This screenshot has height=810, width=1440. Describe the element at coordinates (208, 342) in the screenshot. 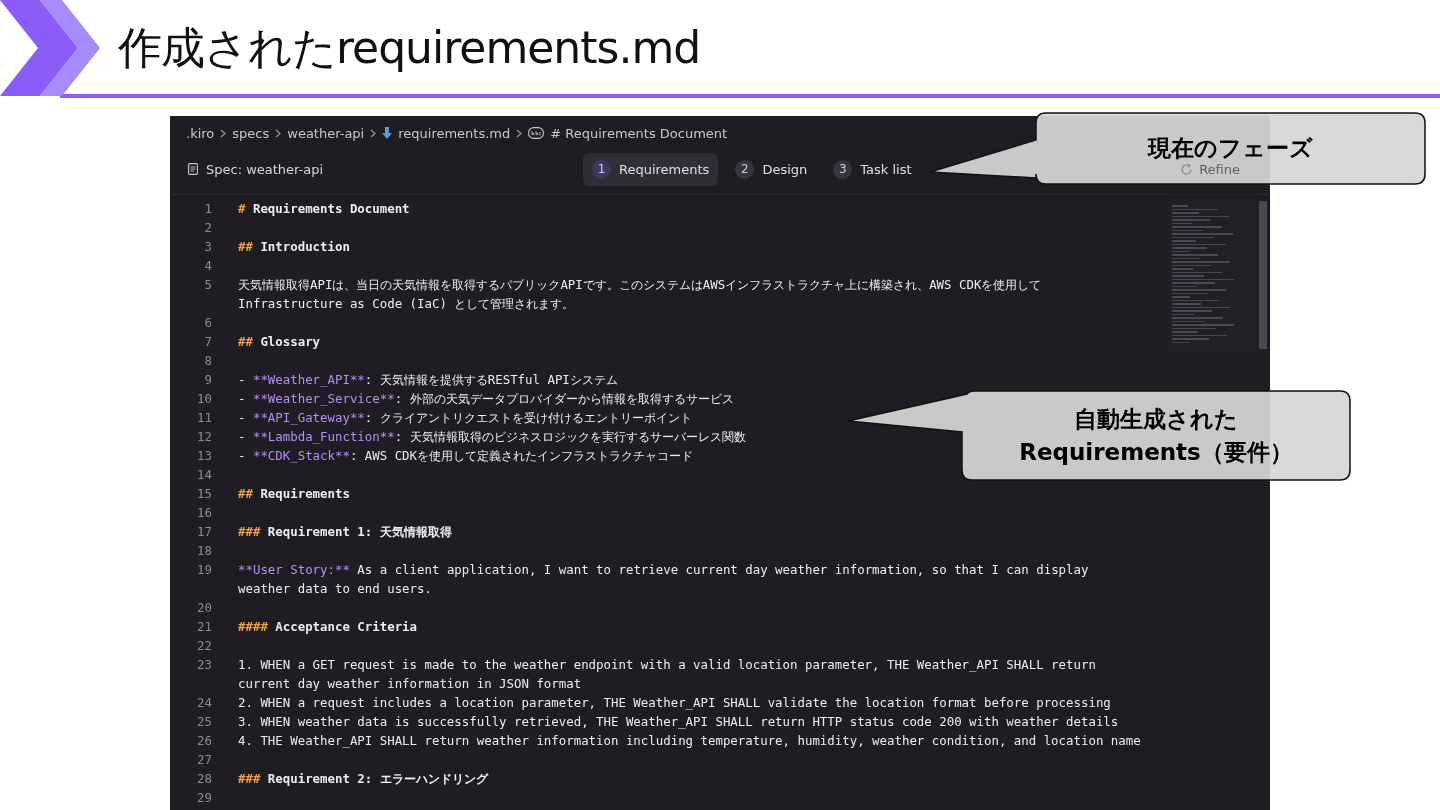

I see `line-number: 7` at that location.